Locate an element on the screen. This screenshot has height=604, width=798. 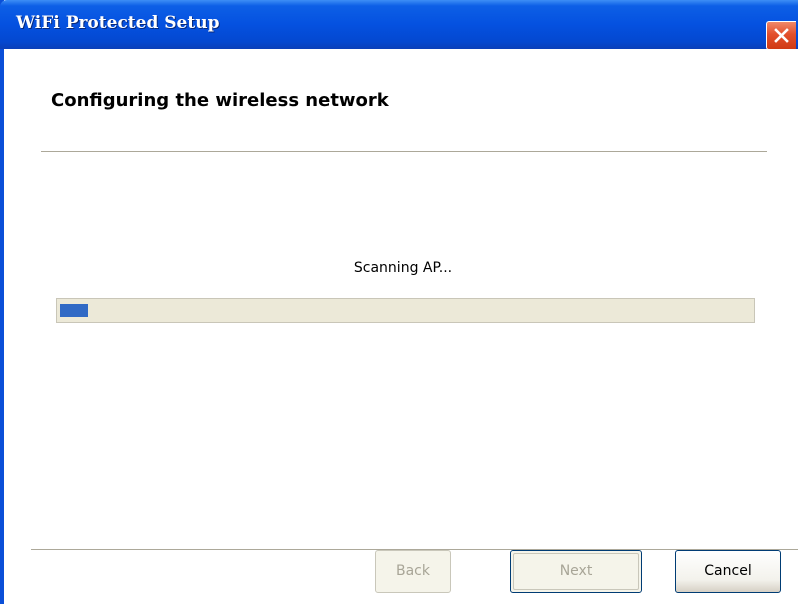
page-heading: Configuring the wireless network is located at coordinates (220, 100).